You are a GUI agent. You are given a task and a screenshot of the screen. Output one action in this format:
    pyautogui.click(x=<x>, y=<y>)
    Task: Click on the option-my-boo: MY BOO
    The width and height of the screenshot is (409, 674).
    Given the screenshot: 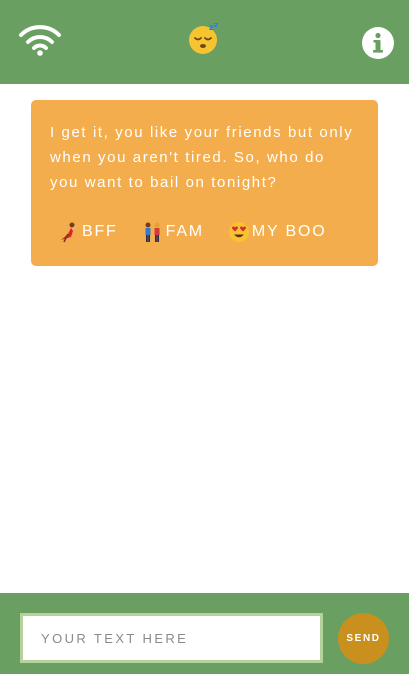 What is the action you would take?
    pyautogui.click(x=277, y=232)
    